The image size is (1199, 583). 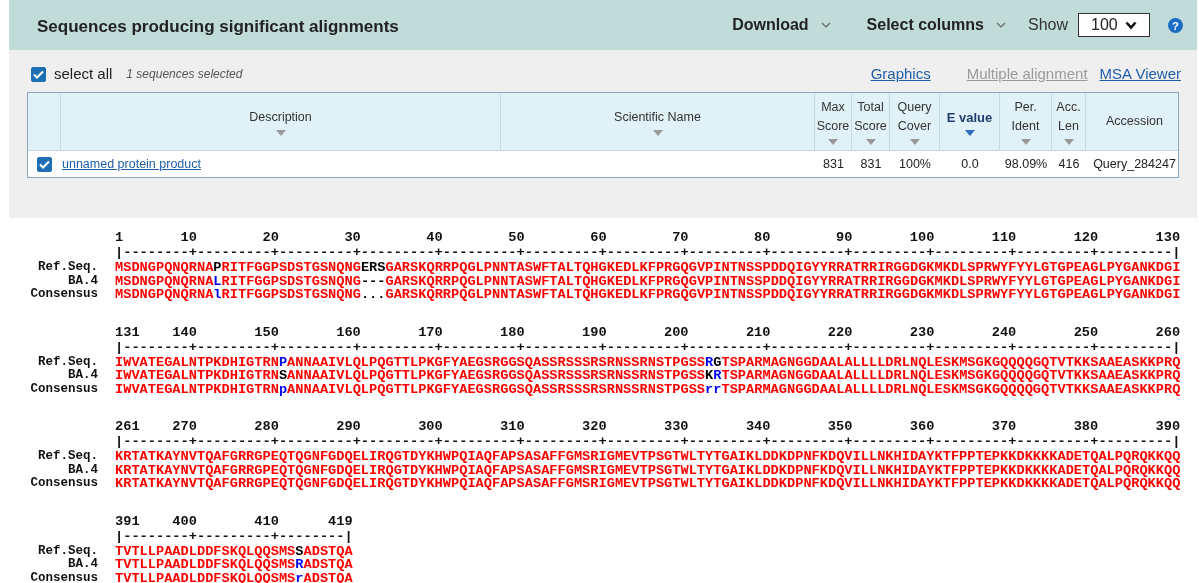 I want to click on dropdown-menu: Download, so click(x=781, y=25).